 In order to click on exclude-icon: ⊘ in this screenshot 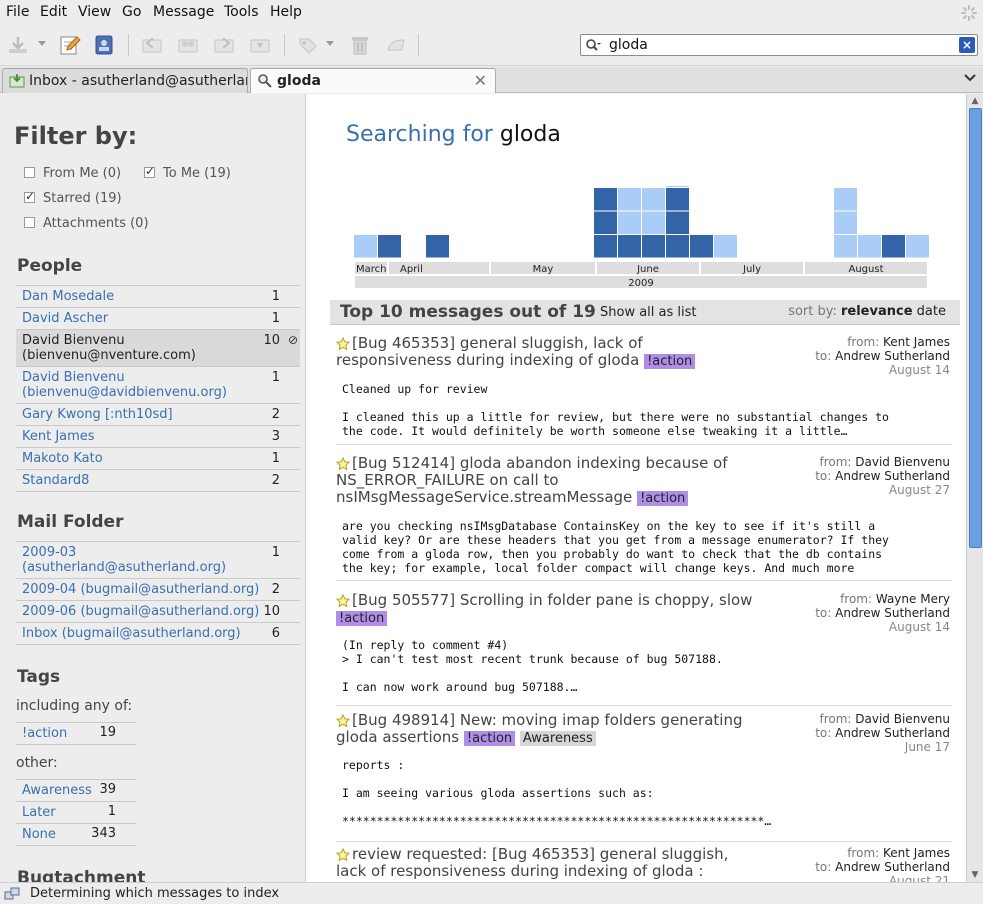, I will do `click(293, 340)`.